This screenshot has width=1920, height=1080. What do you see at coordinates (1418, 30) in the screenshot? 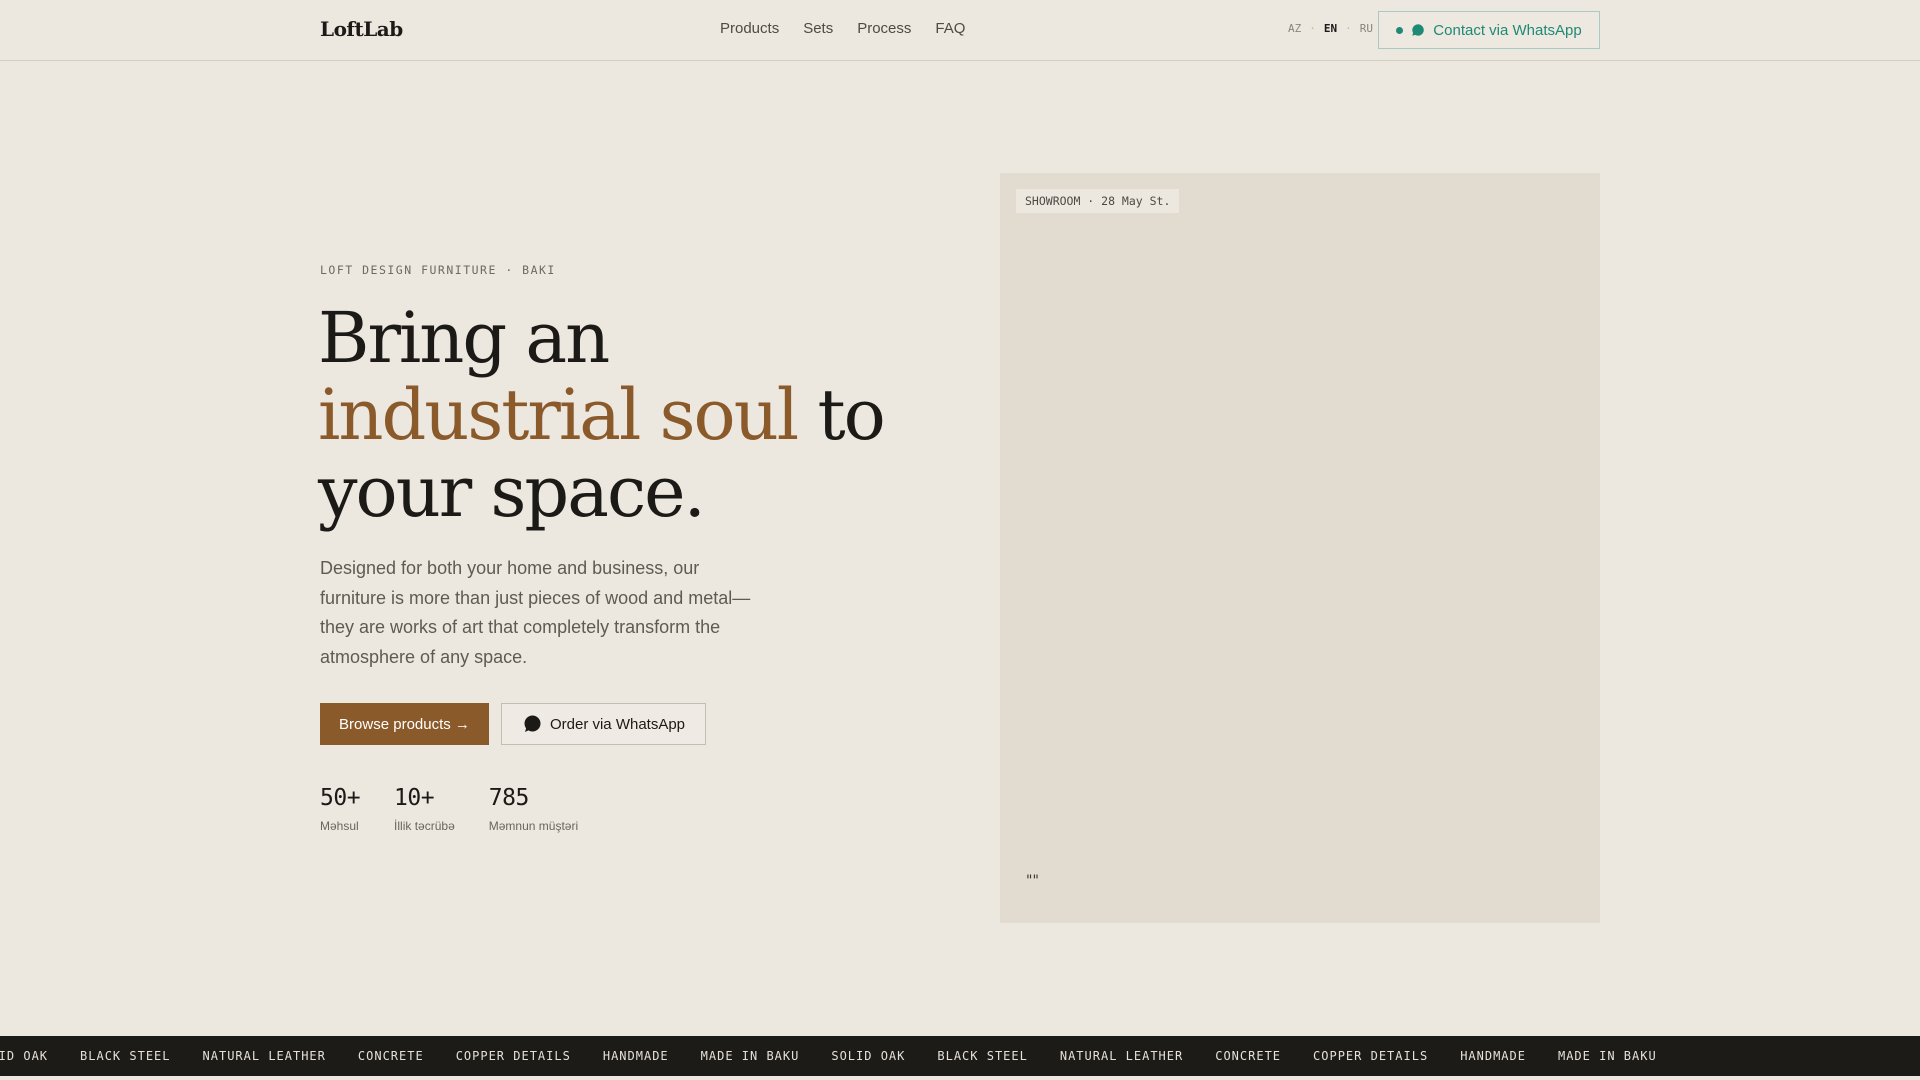
I see `chat-bubble-icon` at bounding box center [1418, 30].